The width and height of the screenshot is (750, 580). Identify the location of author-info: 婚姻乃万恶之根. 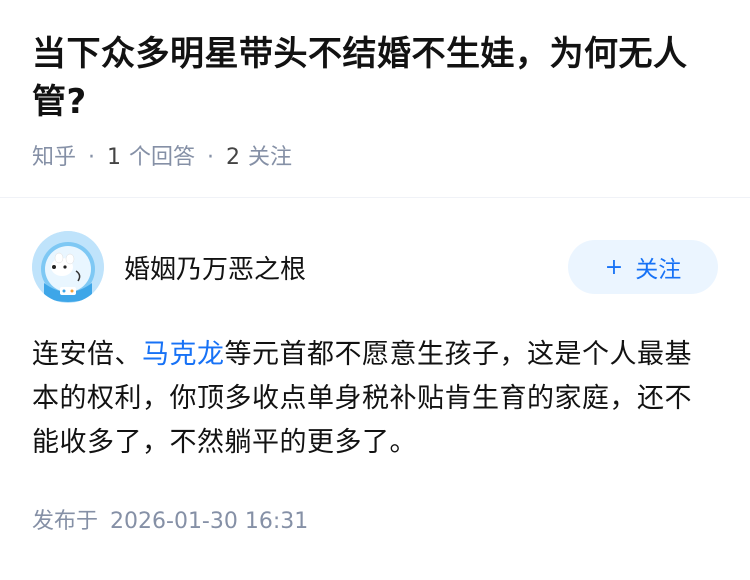
(169, 267).